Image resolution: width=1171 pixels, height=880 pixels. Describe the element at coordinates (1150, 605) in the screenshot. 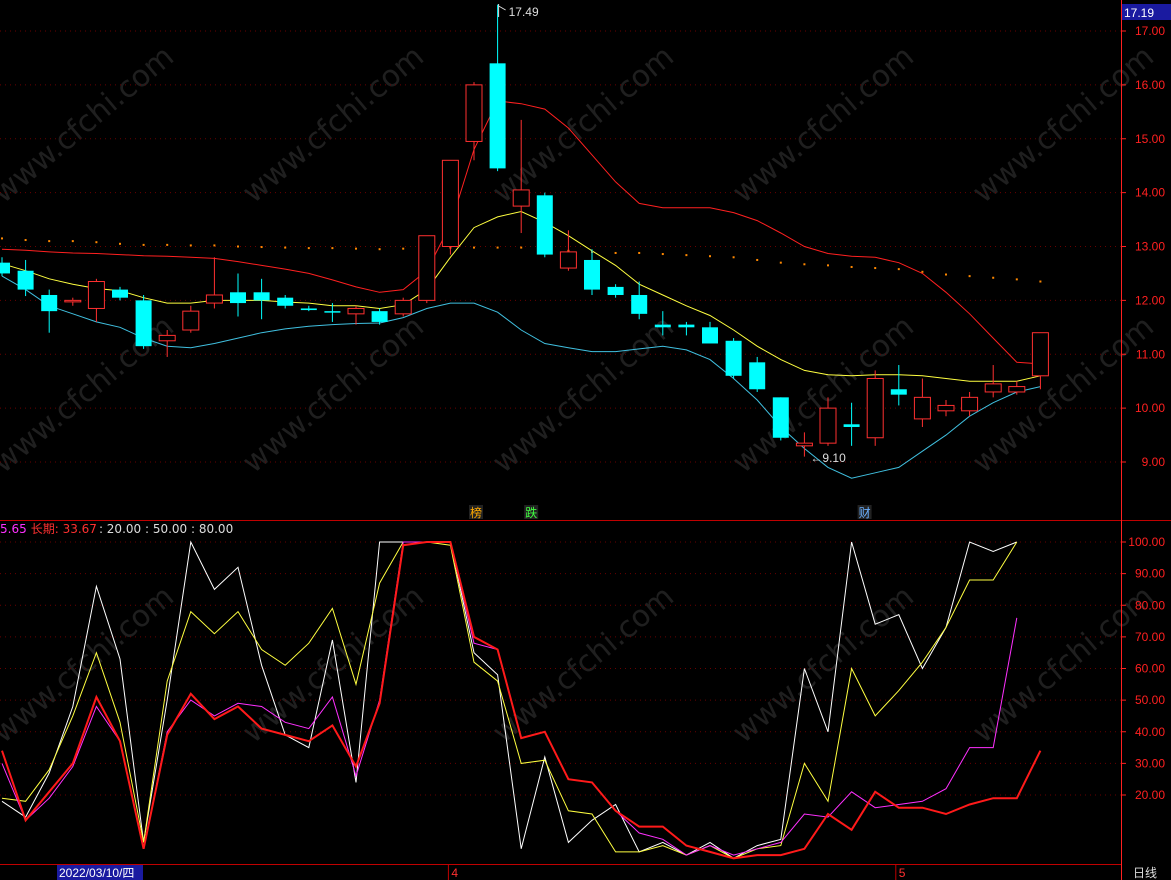

I see `osc-tick-label: 80.00` at that location.